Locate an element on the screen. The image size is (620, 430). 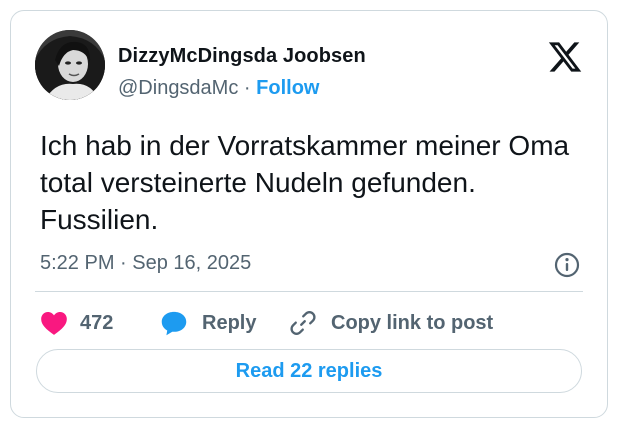
heart-icon is located at coordinates (54, 323).